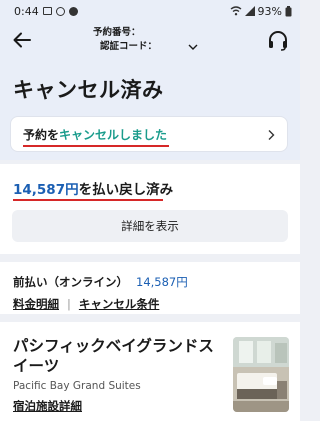  What do you see at coordinates (70, 282) in the screenshot?
I see `payment-method: 前払い（オンライン）` at bounding box center [70, 282].